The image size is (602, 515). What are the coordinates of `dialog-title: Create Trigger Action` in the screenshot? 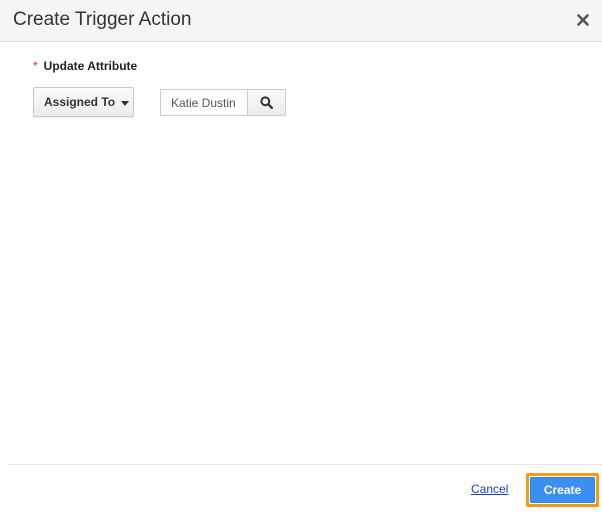 It's located at (102, 19).